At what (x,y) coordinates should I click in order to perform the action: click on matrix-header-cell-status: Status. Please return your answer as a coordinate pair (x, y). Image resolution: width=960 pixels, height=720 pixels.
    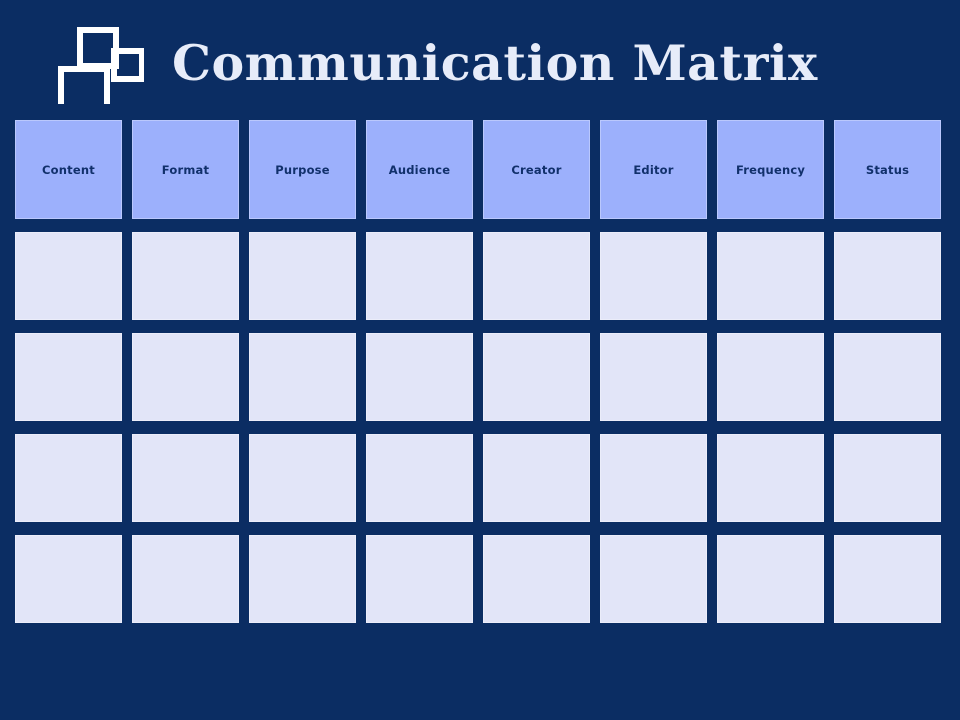
    Looking at the image, I should click on (887, 169).